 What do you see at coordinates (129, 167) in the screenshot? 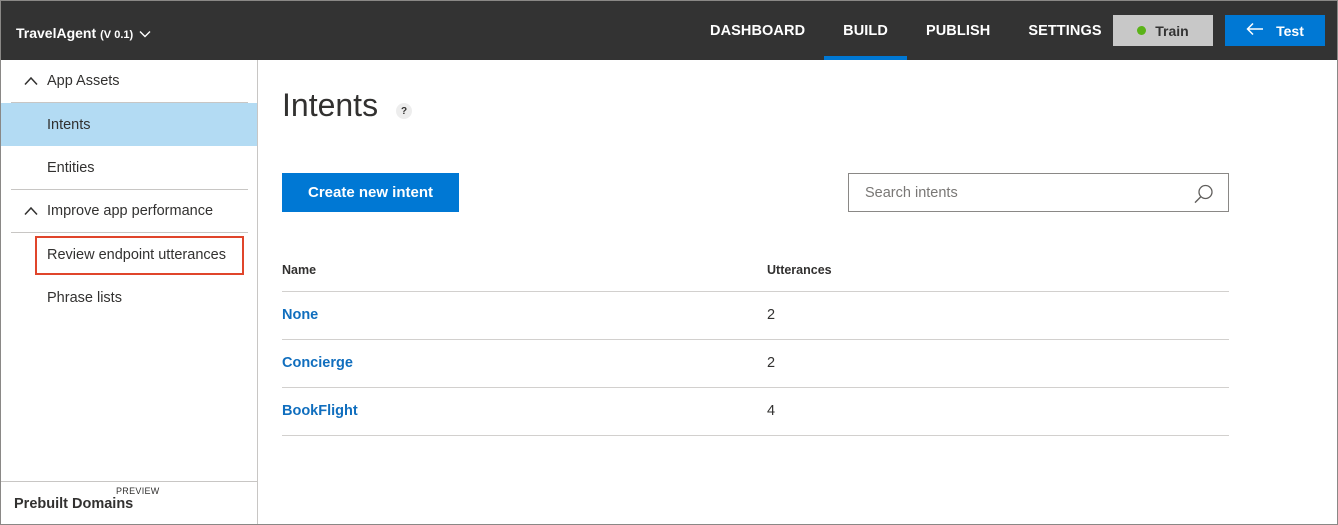
I see `sidebar-item-entities: Entities` at bounding box center [129, 167].